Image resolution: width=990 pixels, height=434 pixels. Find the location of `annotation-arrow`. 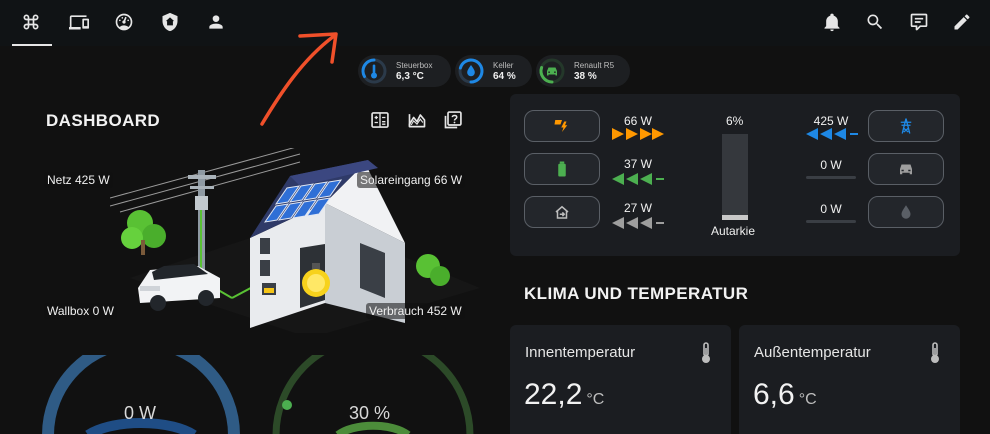

annotation-arrow is located at coordinates (299, 79).